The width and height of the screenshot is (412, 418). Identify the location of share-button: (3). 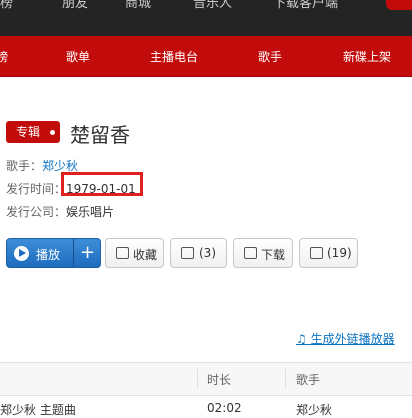
(198, 253).